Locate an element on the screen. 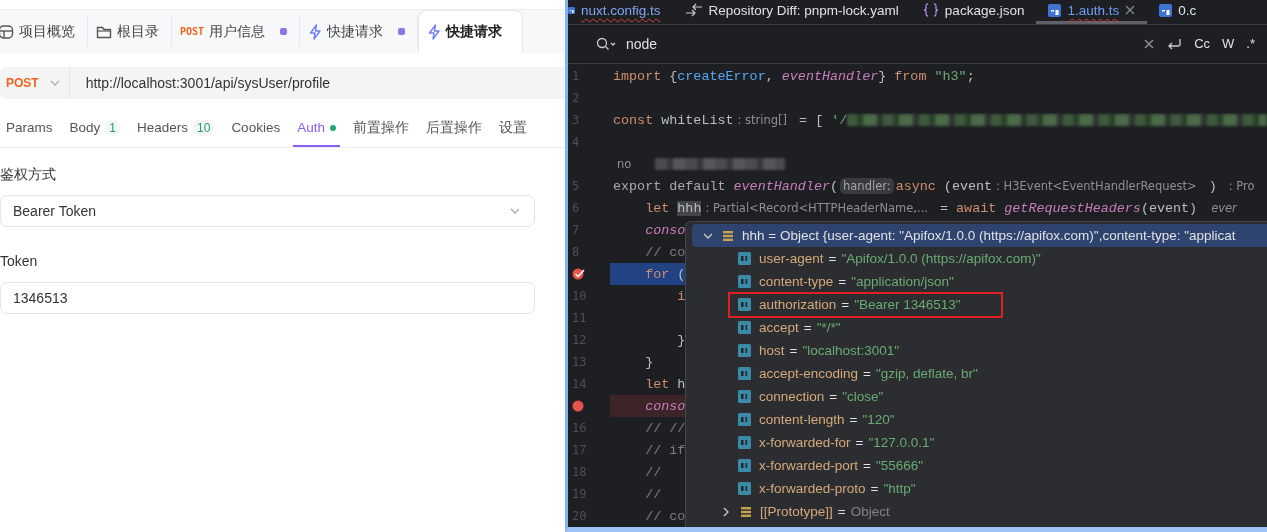 This screenshot has width=1267, height=532. variable-text: content-length = "120" is located at coordinates (827, 419).